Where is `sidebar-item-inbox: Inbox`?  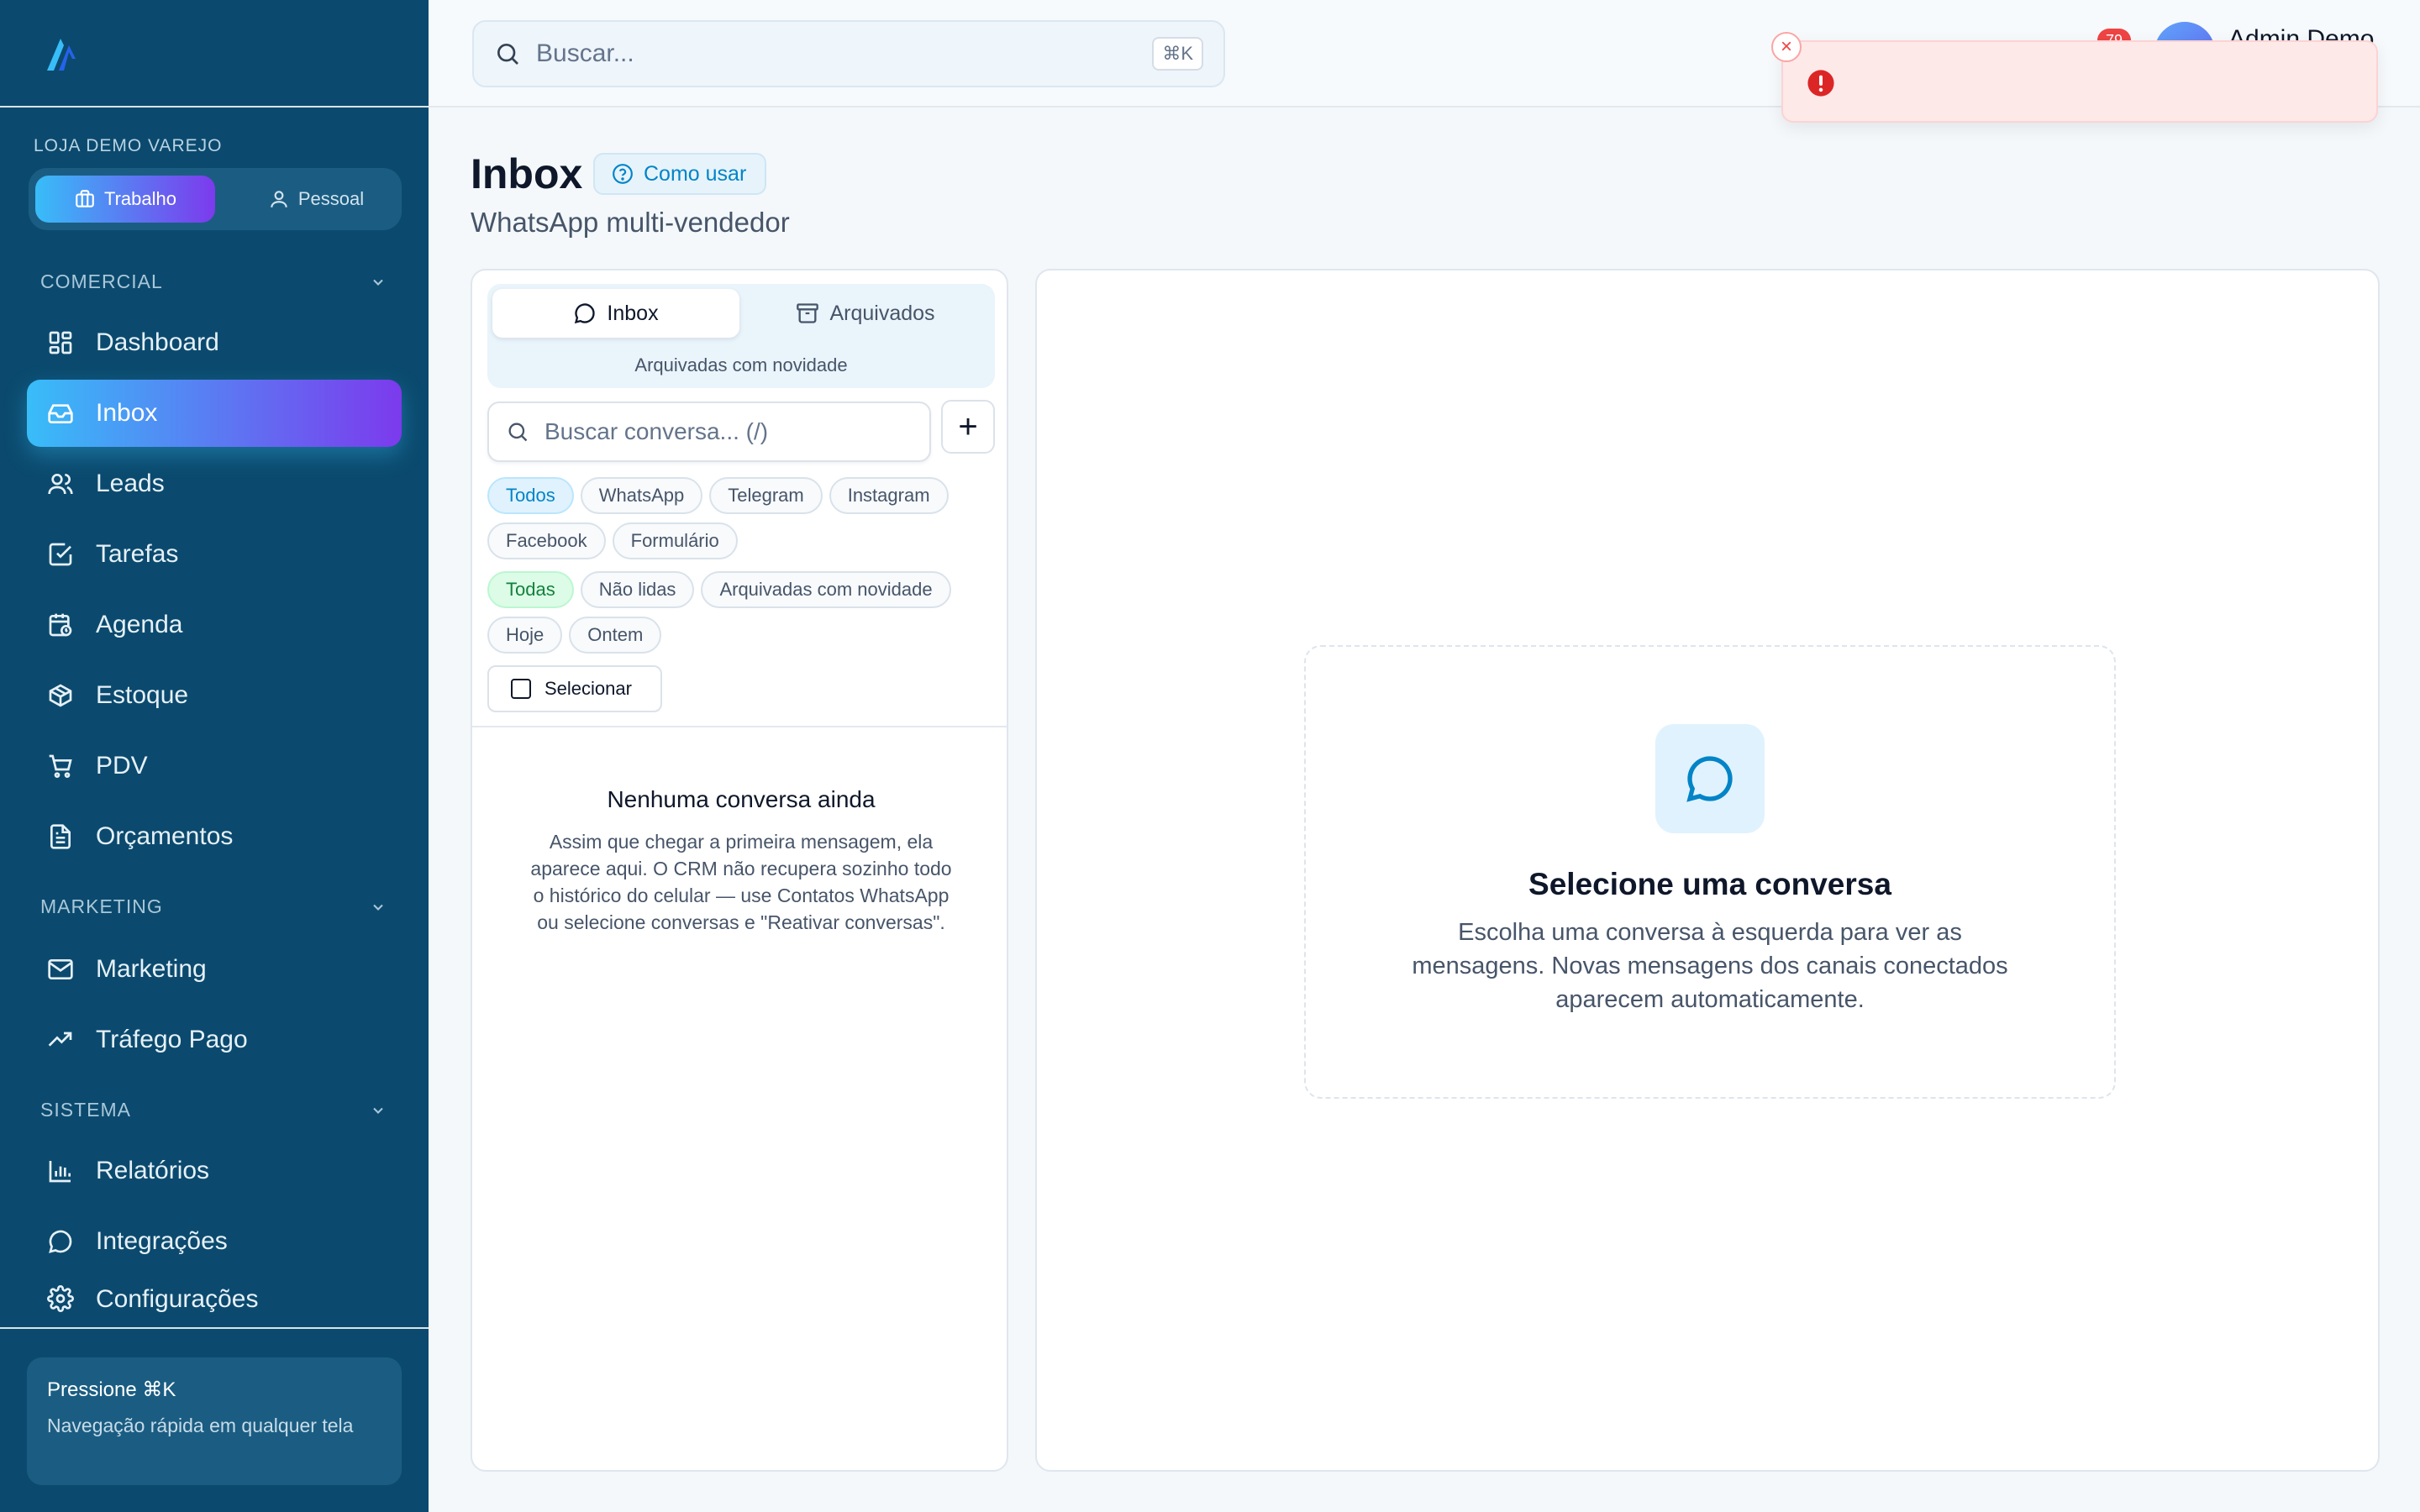
sidebar-item-inbox: Inbox is located at coordinates (214, 413).